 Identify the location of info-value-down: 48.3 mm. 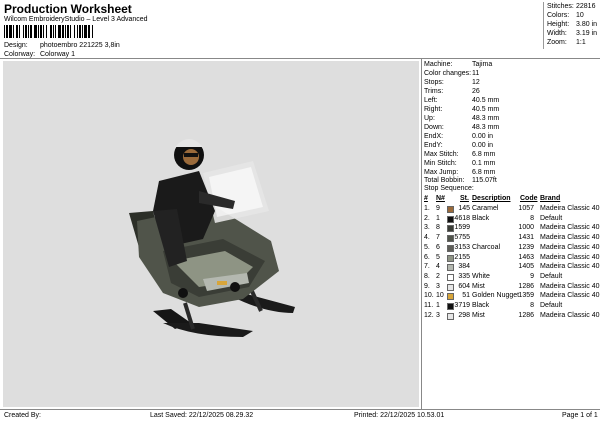
(486, 127).